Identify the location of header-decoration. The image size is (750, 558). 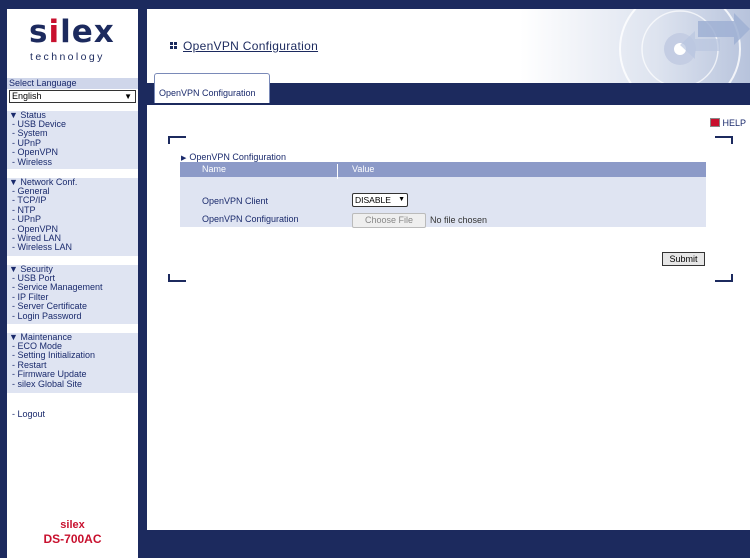
(635, 46).